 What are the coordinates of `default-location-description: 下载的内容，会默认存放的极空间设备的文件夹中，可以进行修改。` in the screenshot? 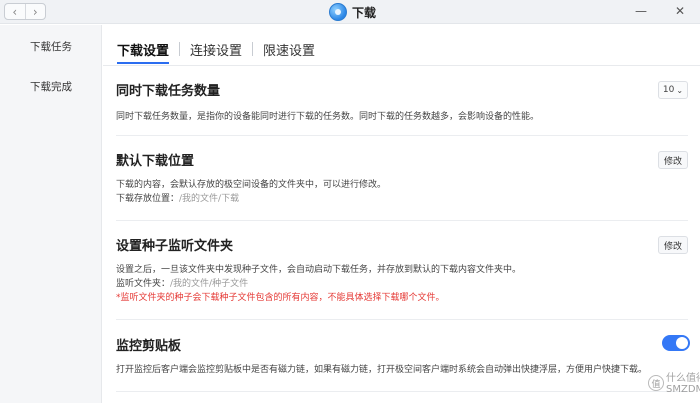 It's located at (251, 185).